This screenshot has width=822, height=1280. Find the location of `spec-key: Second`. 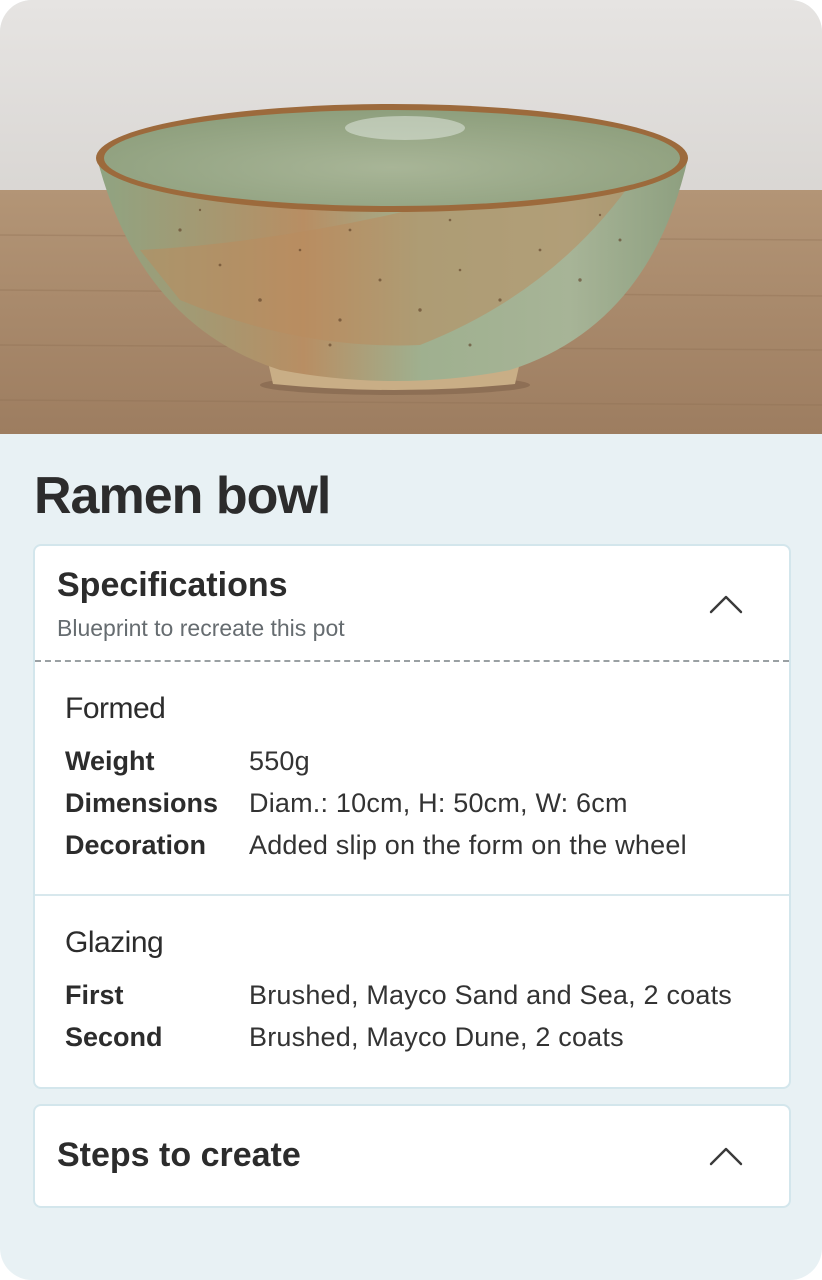

spec-key: Second is located at coordinates (114, 1037).